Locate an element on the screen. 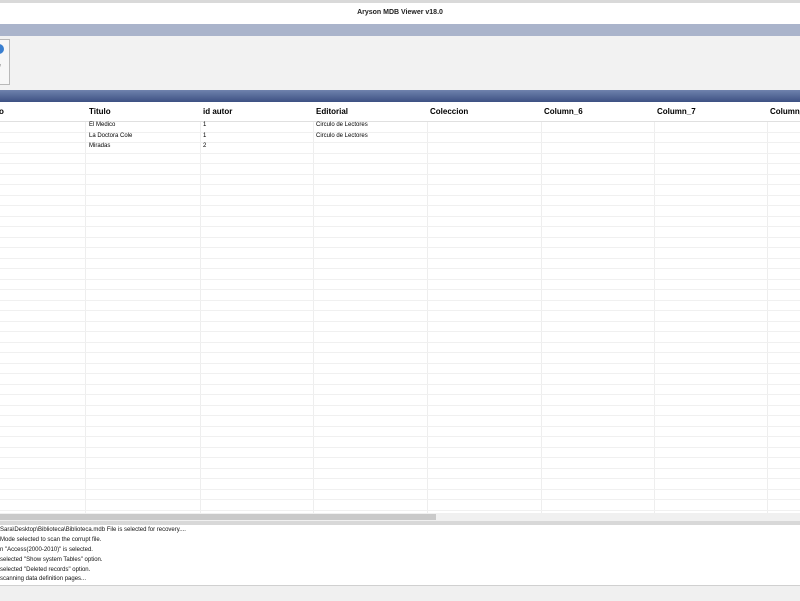  column-header-titulo: Titulo is located at coordinates (100, 111).